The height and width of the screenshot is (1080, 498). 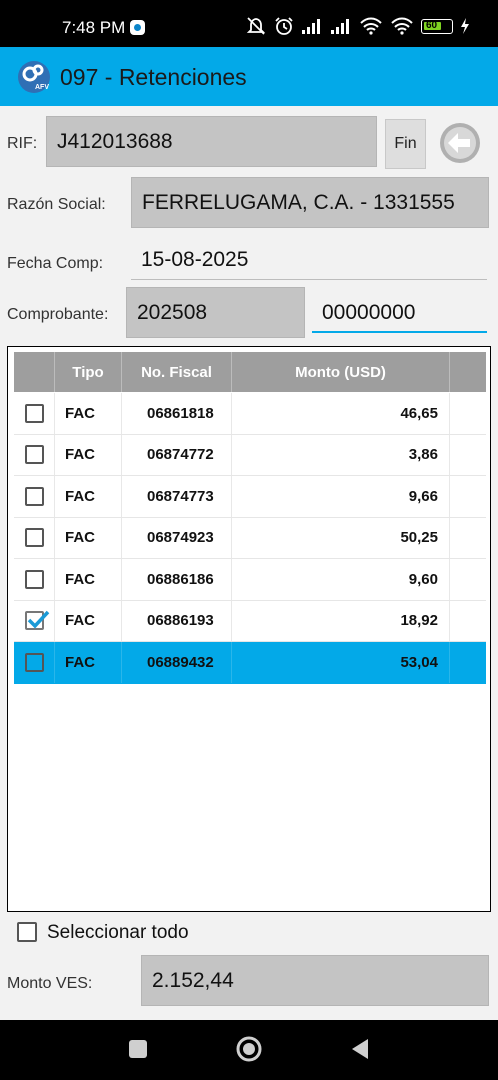 What do you see at coordinates (177, 620) in the screenshot?
I see `row-no-fiscal: 06886193` at bounding box center [177, 620].